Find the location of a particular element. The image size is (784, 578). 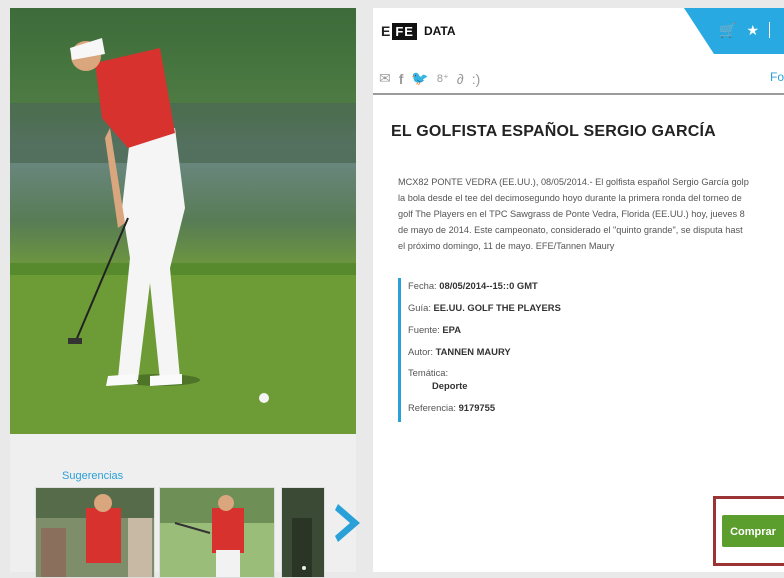

smiley-icon: :) is located at coordinates (476, 79).